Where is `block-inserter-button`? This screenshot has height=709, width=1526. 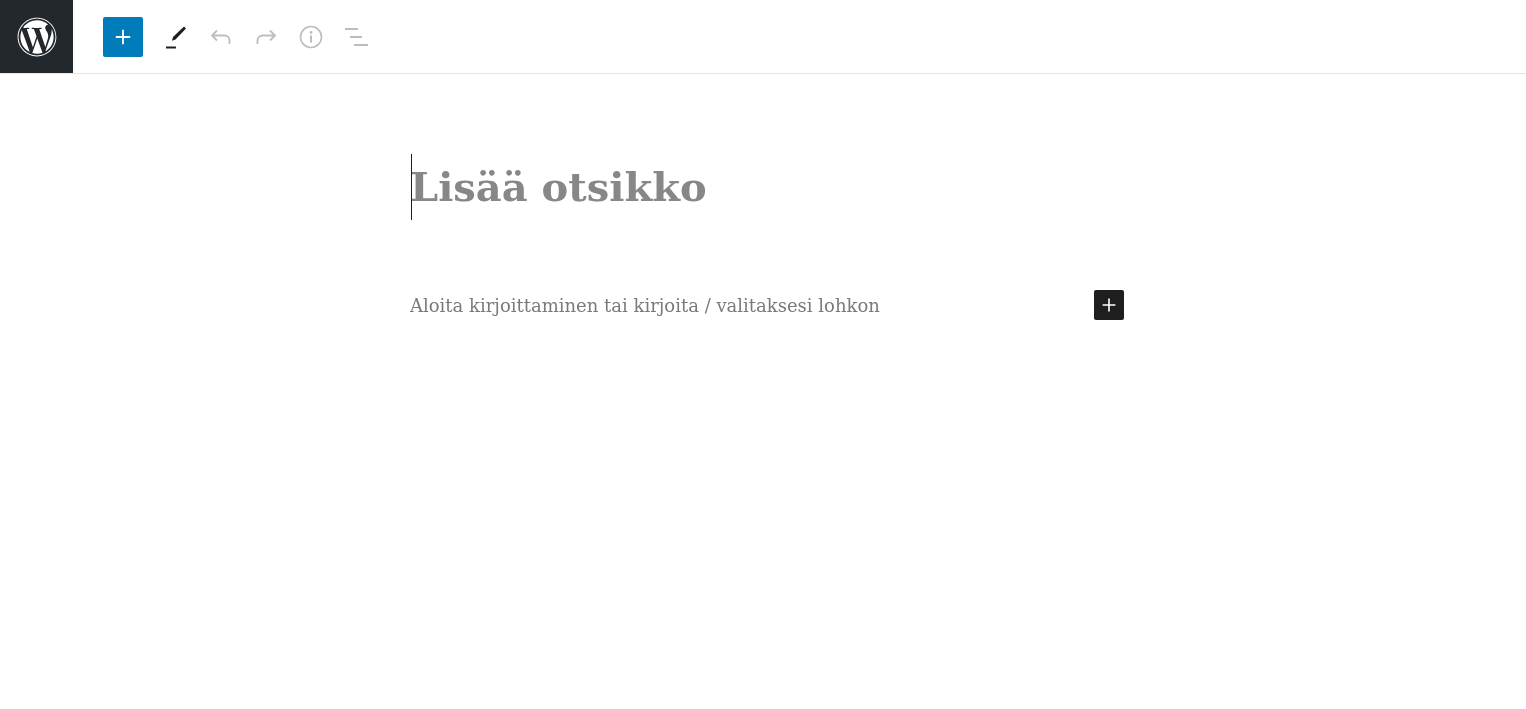 block-inserter-button is located at coordinates (1109, 305).